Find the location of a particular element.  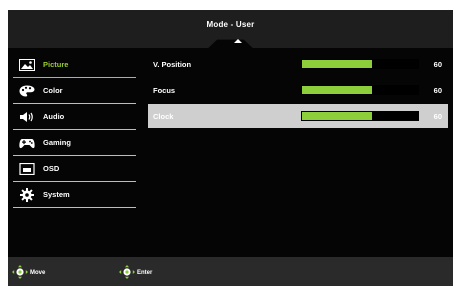

gear-icon is located at coordinates (26, 194).